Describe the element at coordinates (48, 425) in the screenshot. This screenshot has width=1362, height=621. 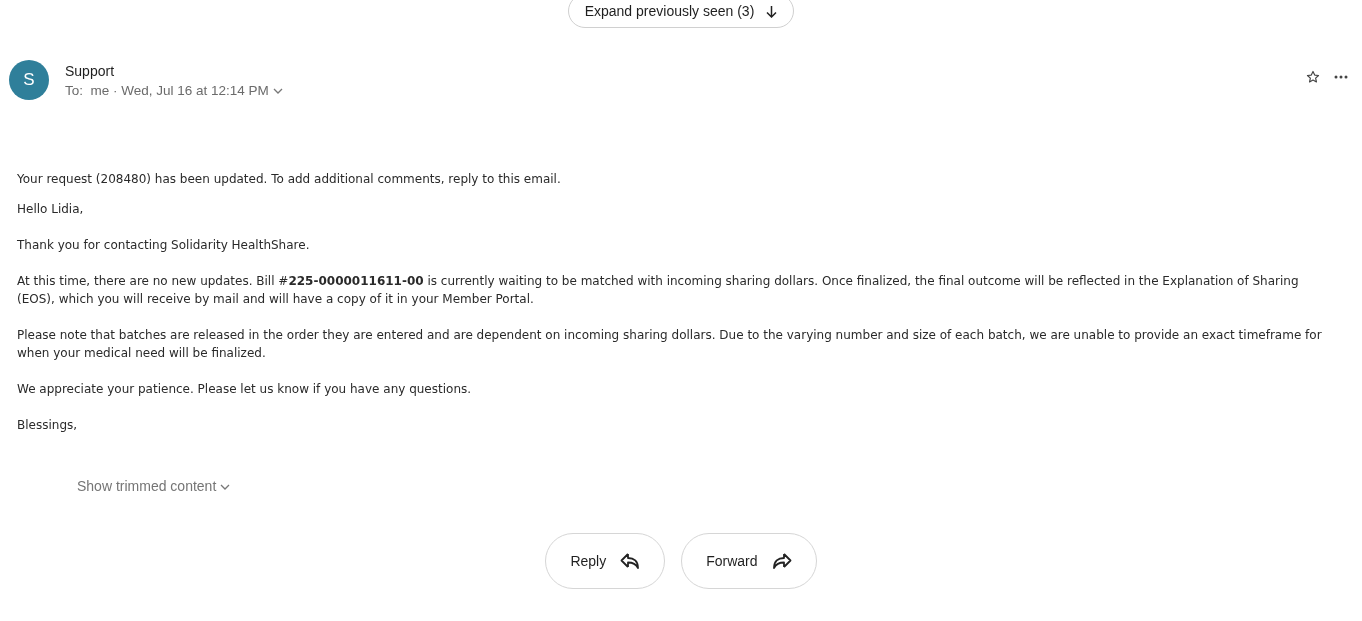
I see `body-paragraph: Blessings,` at that location.